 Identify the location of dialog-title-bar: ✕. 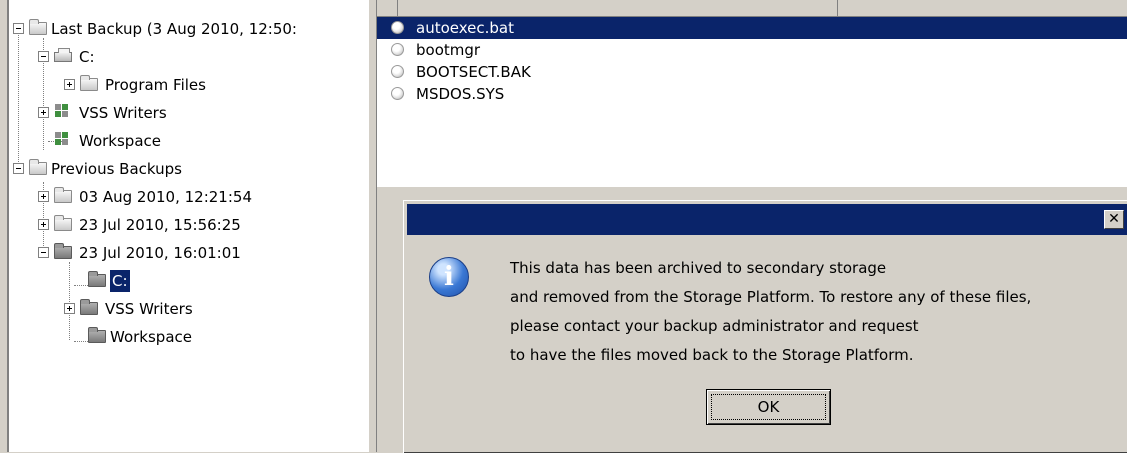
(767, 219).